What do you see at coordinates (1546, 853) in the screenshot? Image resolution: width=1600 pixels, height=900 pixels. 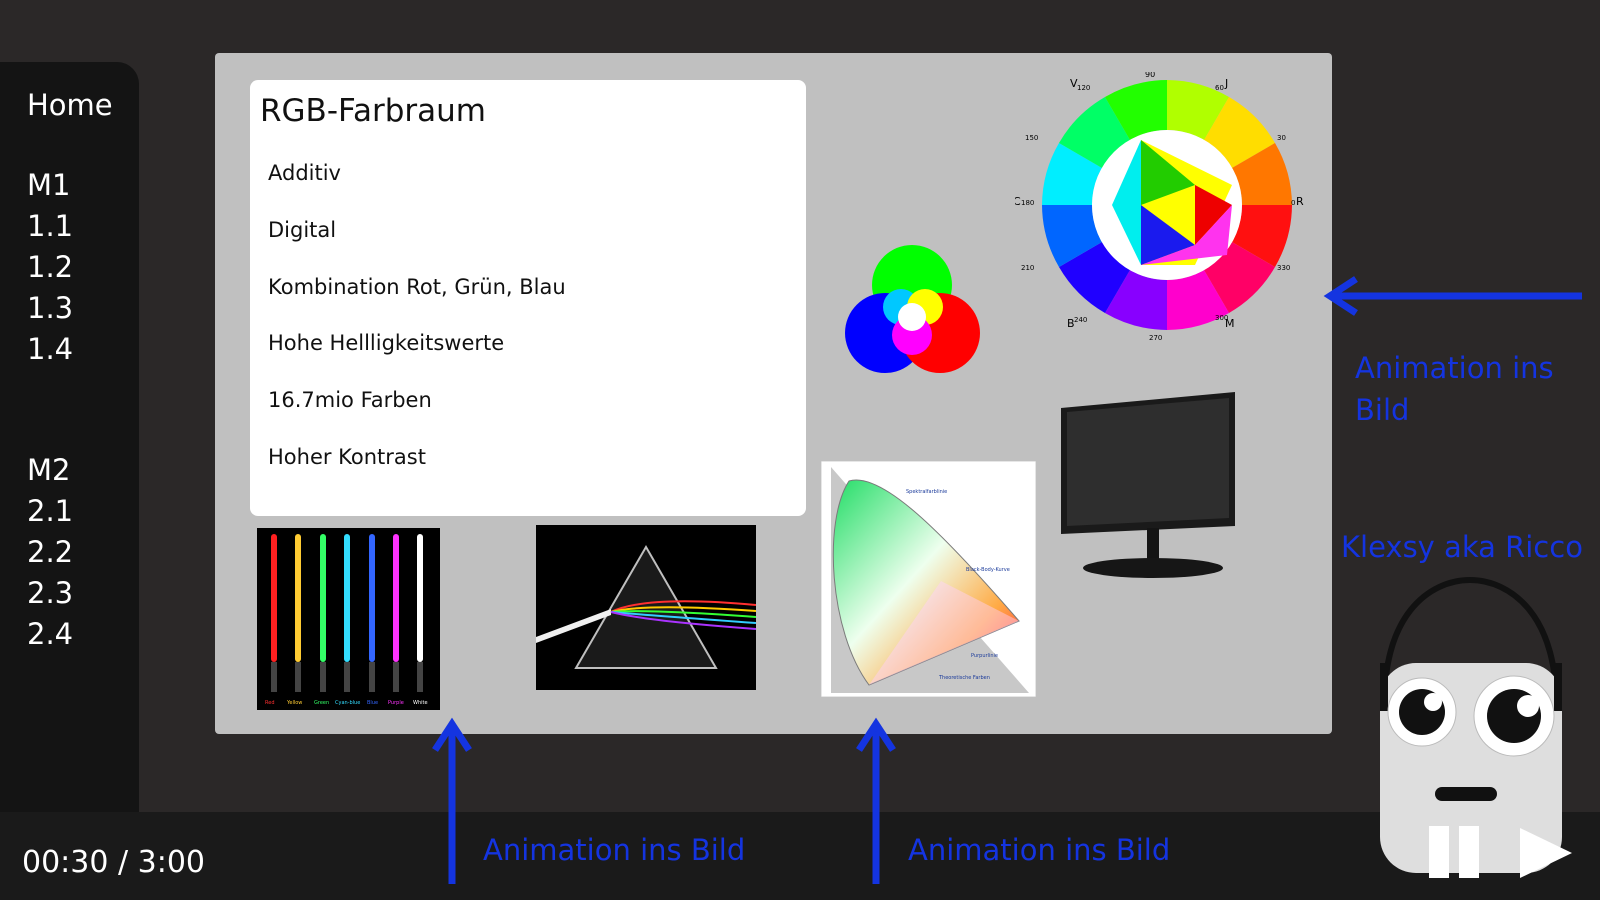 I see `play-icon` at bounding box center [1546, 853].